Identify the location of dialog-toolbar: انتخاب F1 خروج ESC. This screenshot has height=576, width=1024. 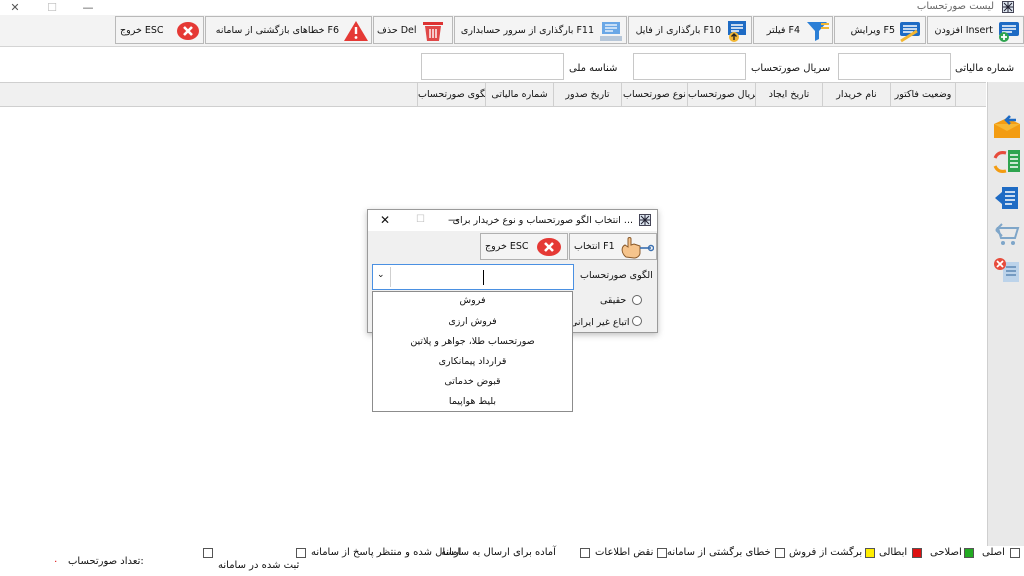
(512, 246).